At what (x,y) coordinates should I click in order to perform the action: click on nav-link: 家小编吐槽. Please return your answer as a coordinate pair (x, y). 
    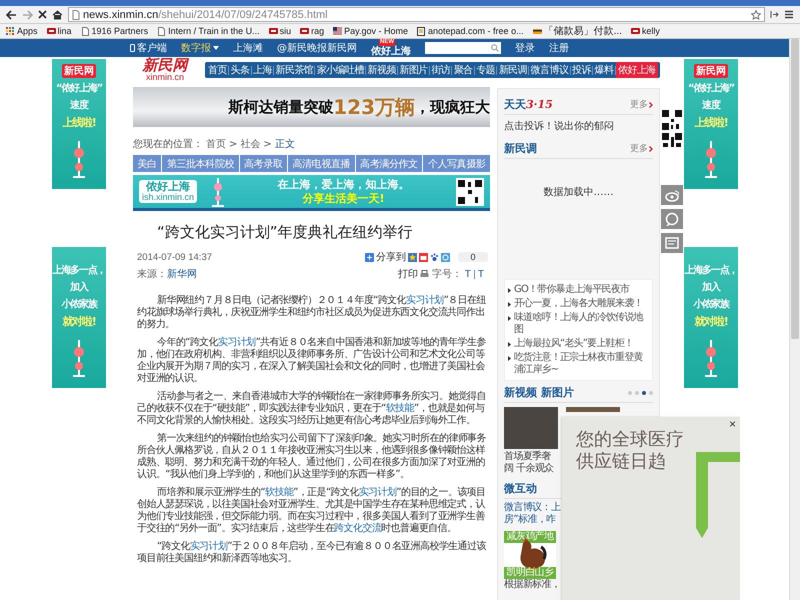
    Looking at the image, I should click on (340, 70).